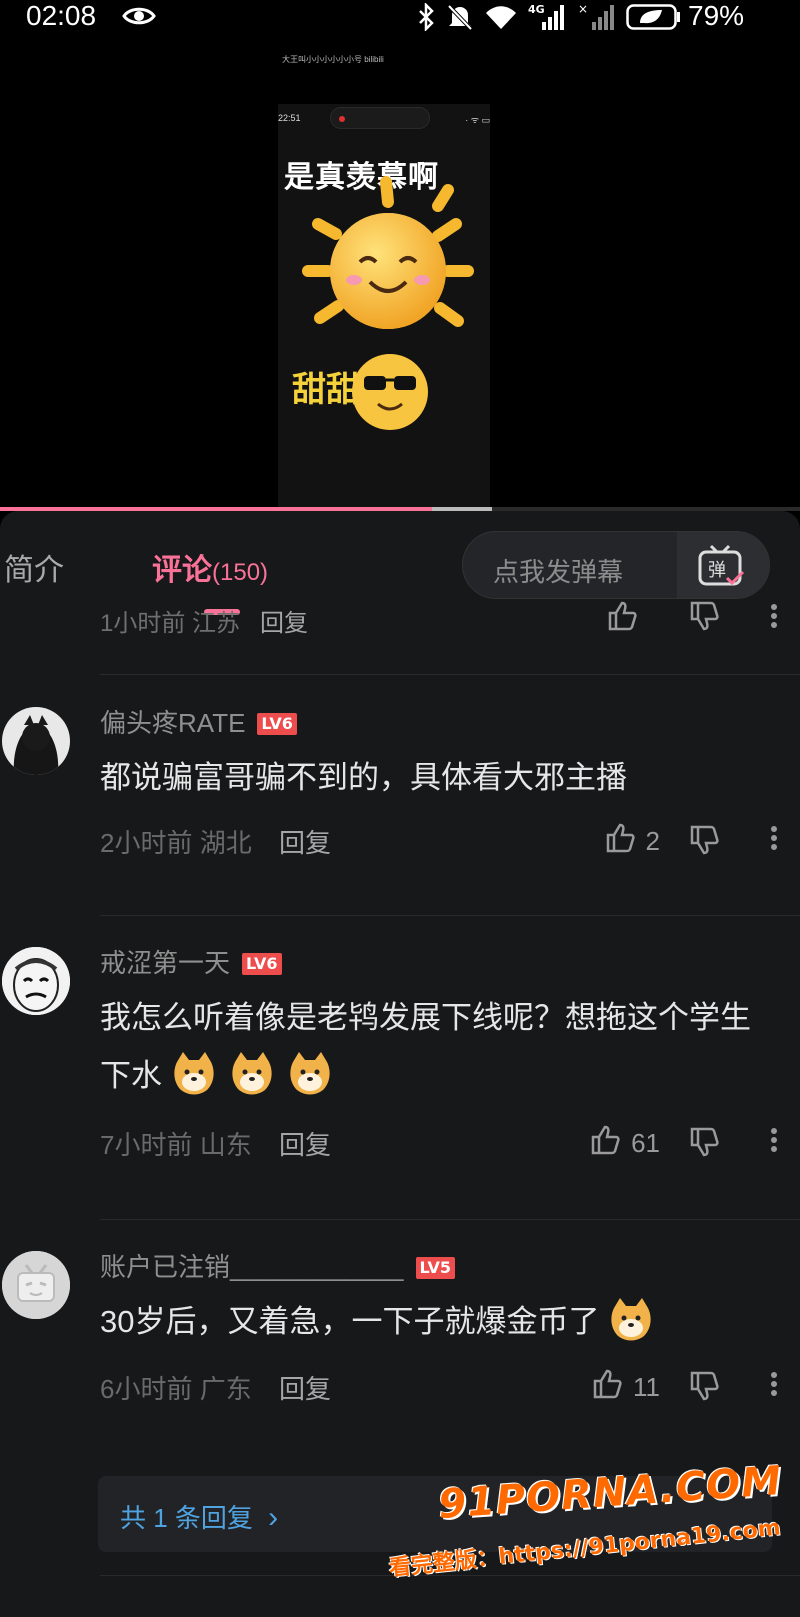 The image size is (800, 1617). Describe the element at coordinates (363, 777) in the screenshot. I see `comment-content: 都说骗富哥骗不到的，具体看大邪主播` at that location.